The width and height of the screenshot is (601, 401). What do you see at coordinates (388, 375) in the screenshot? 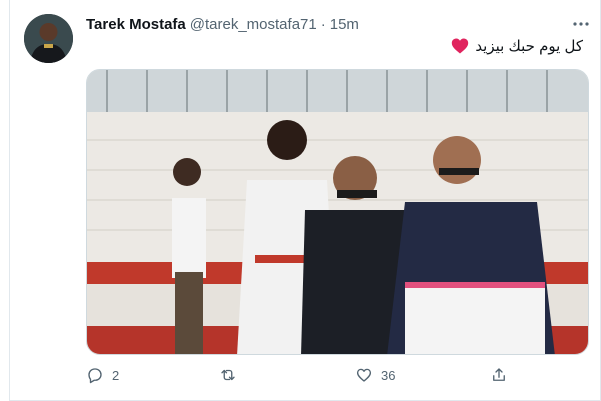
I see `like-count: 36` at bounding box center [388, 375].